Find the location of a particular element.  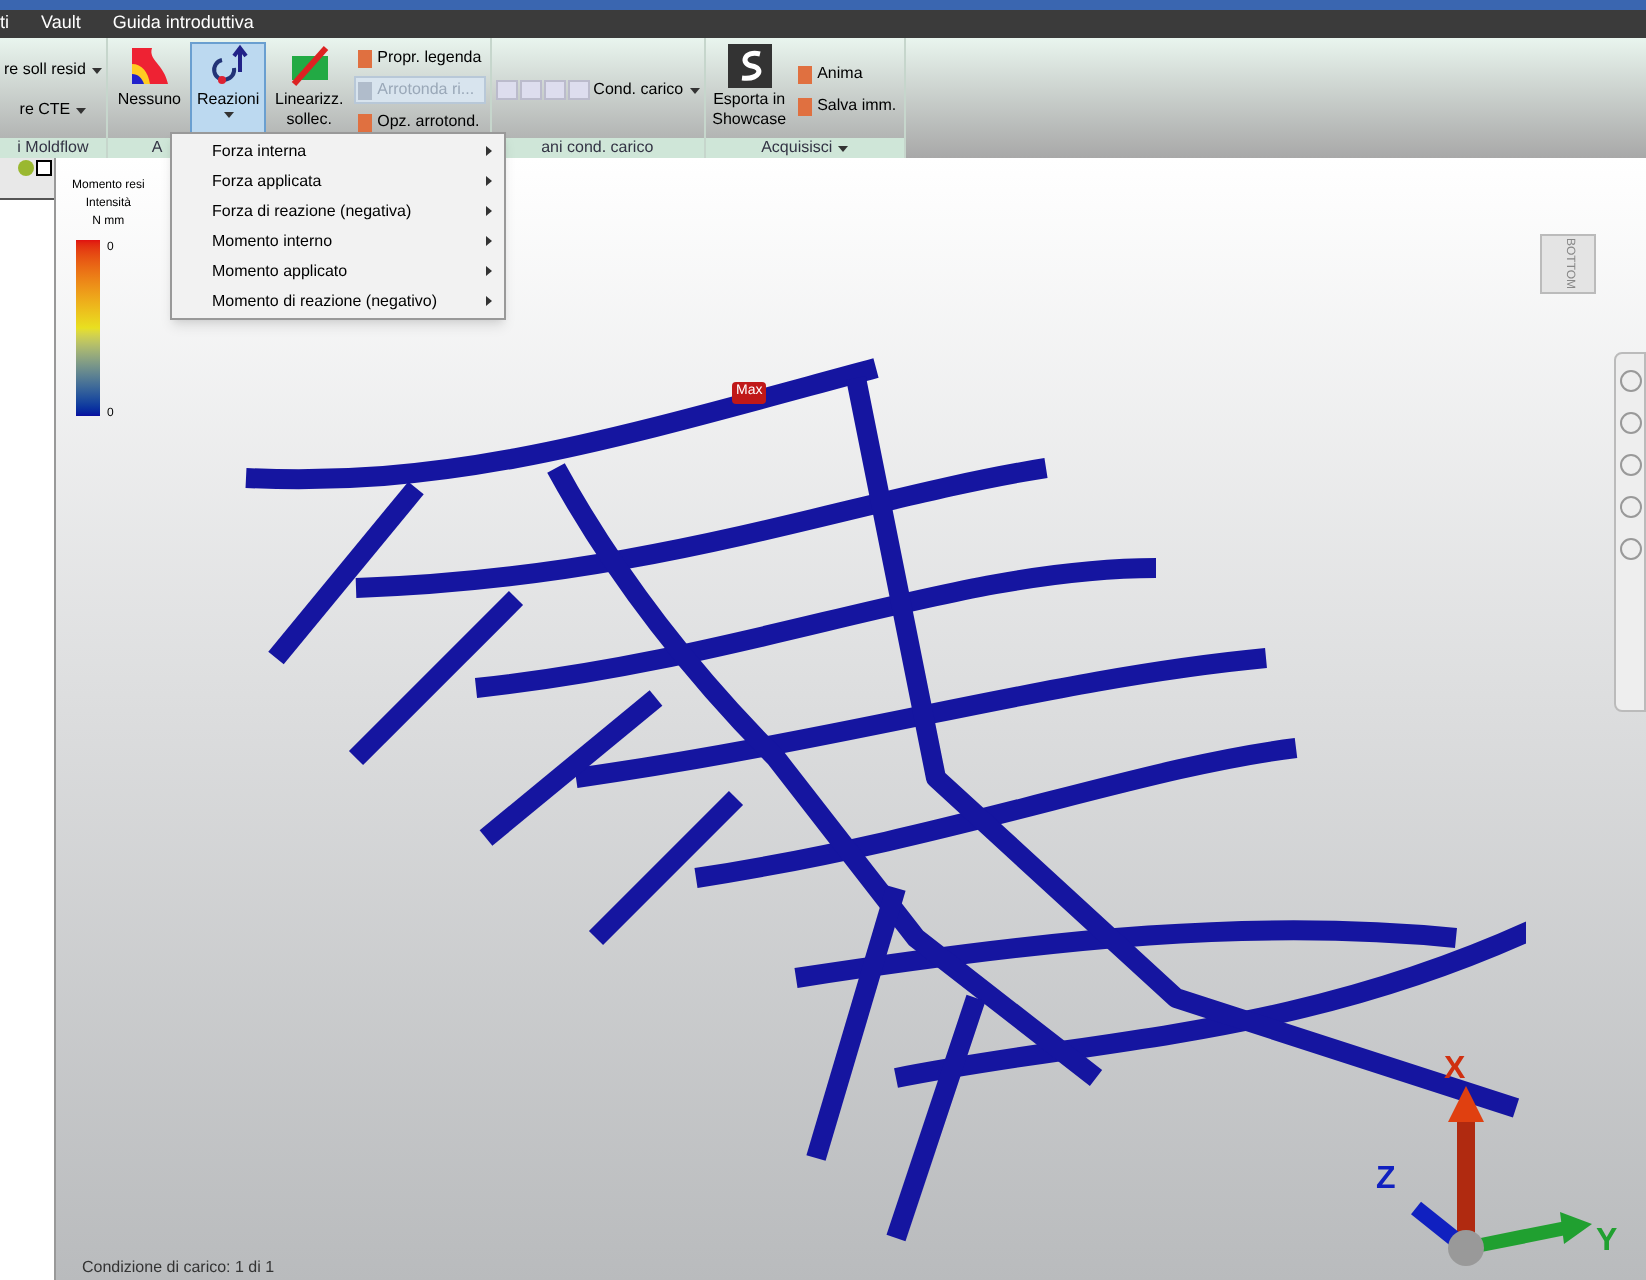

previous-icon is located at coordinates (530, 90).